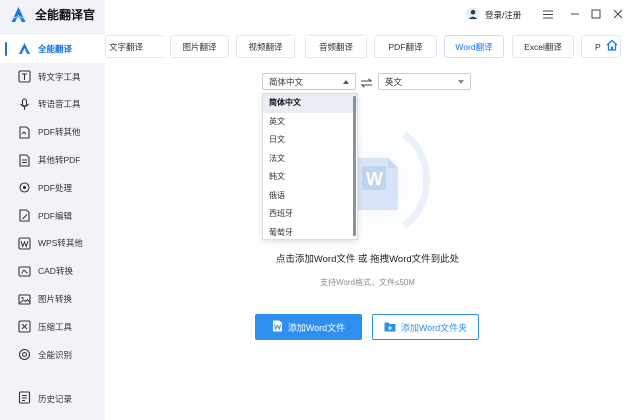 Image resolution: width=630 pixels, height=420 pixels. I want to click on chevron-up-icon, so click(346, 82).